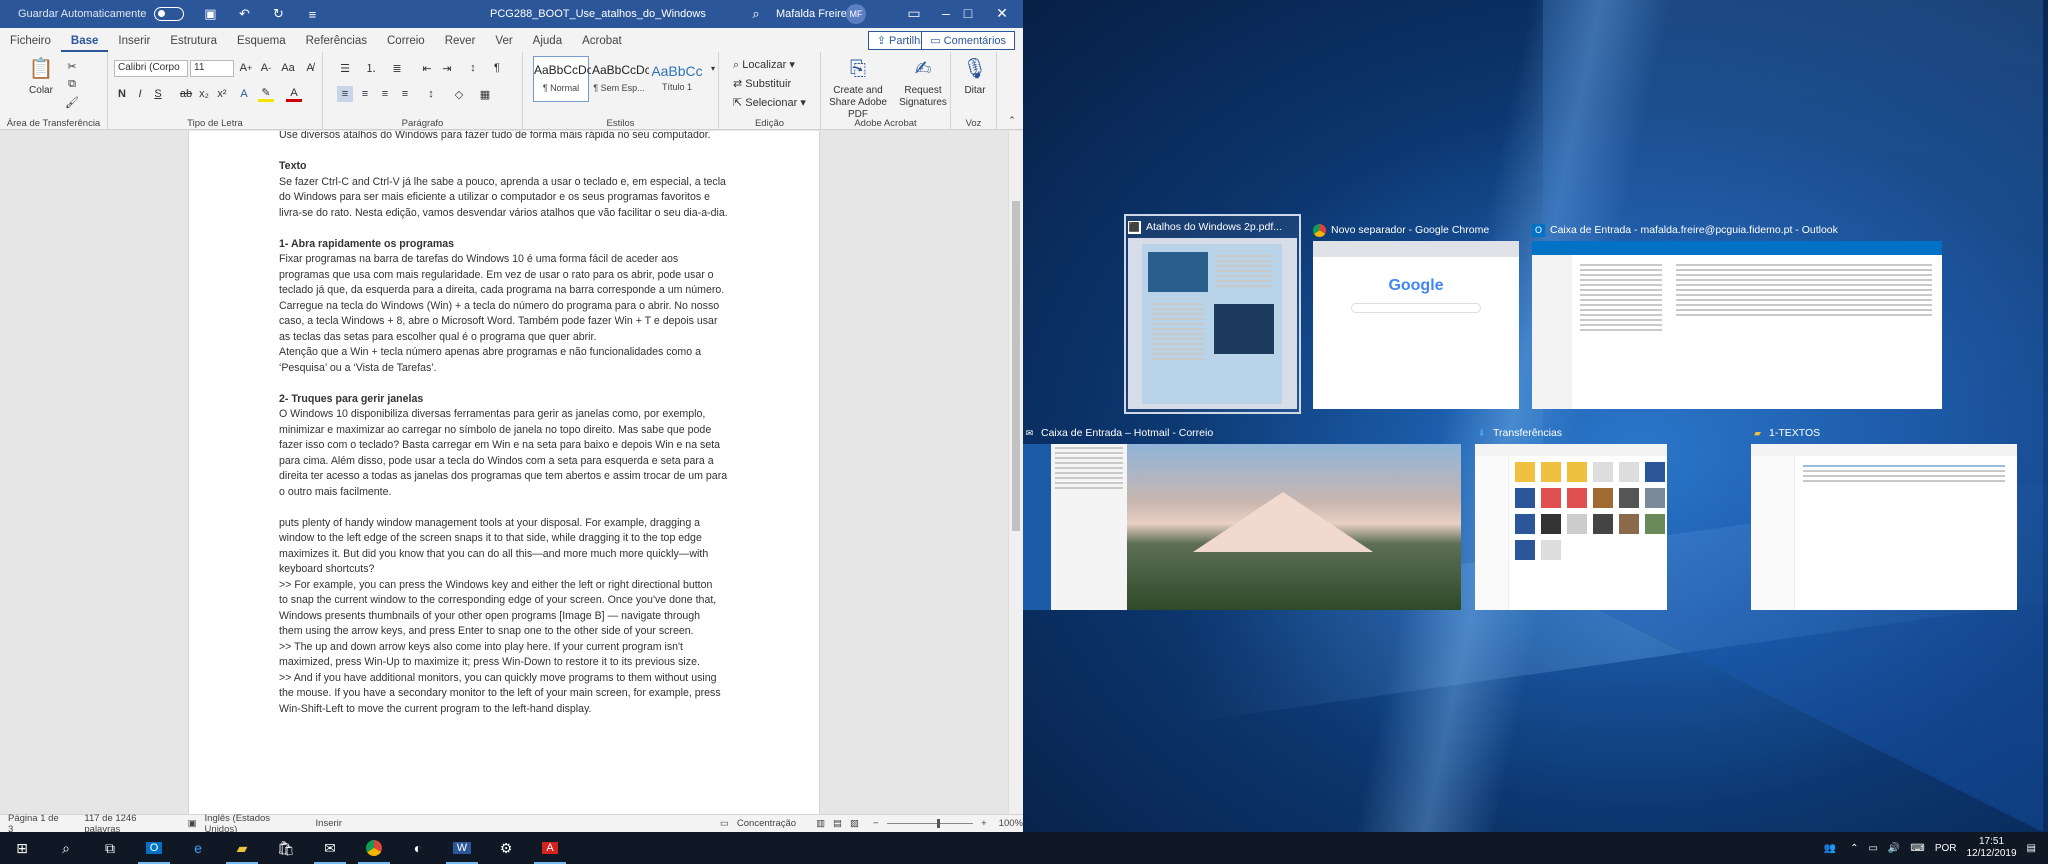  I want to click on customize-icon: ≡, so click(312, 14).